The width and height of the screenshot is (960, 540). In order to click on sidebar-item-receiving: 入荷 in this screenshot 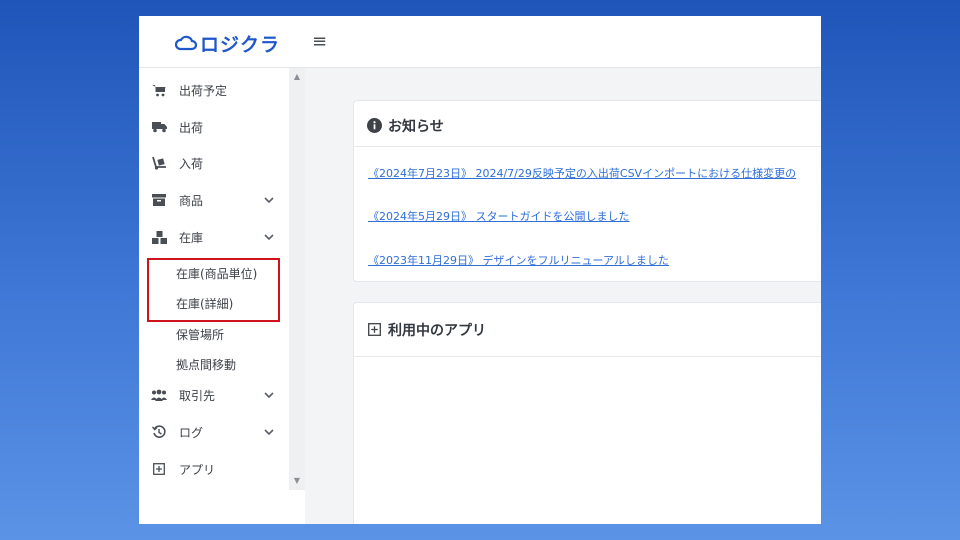, I will do `click(214, 163)`.